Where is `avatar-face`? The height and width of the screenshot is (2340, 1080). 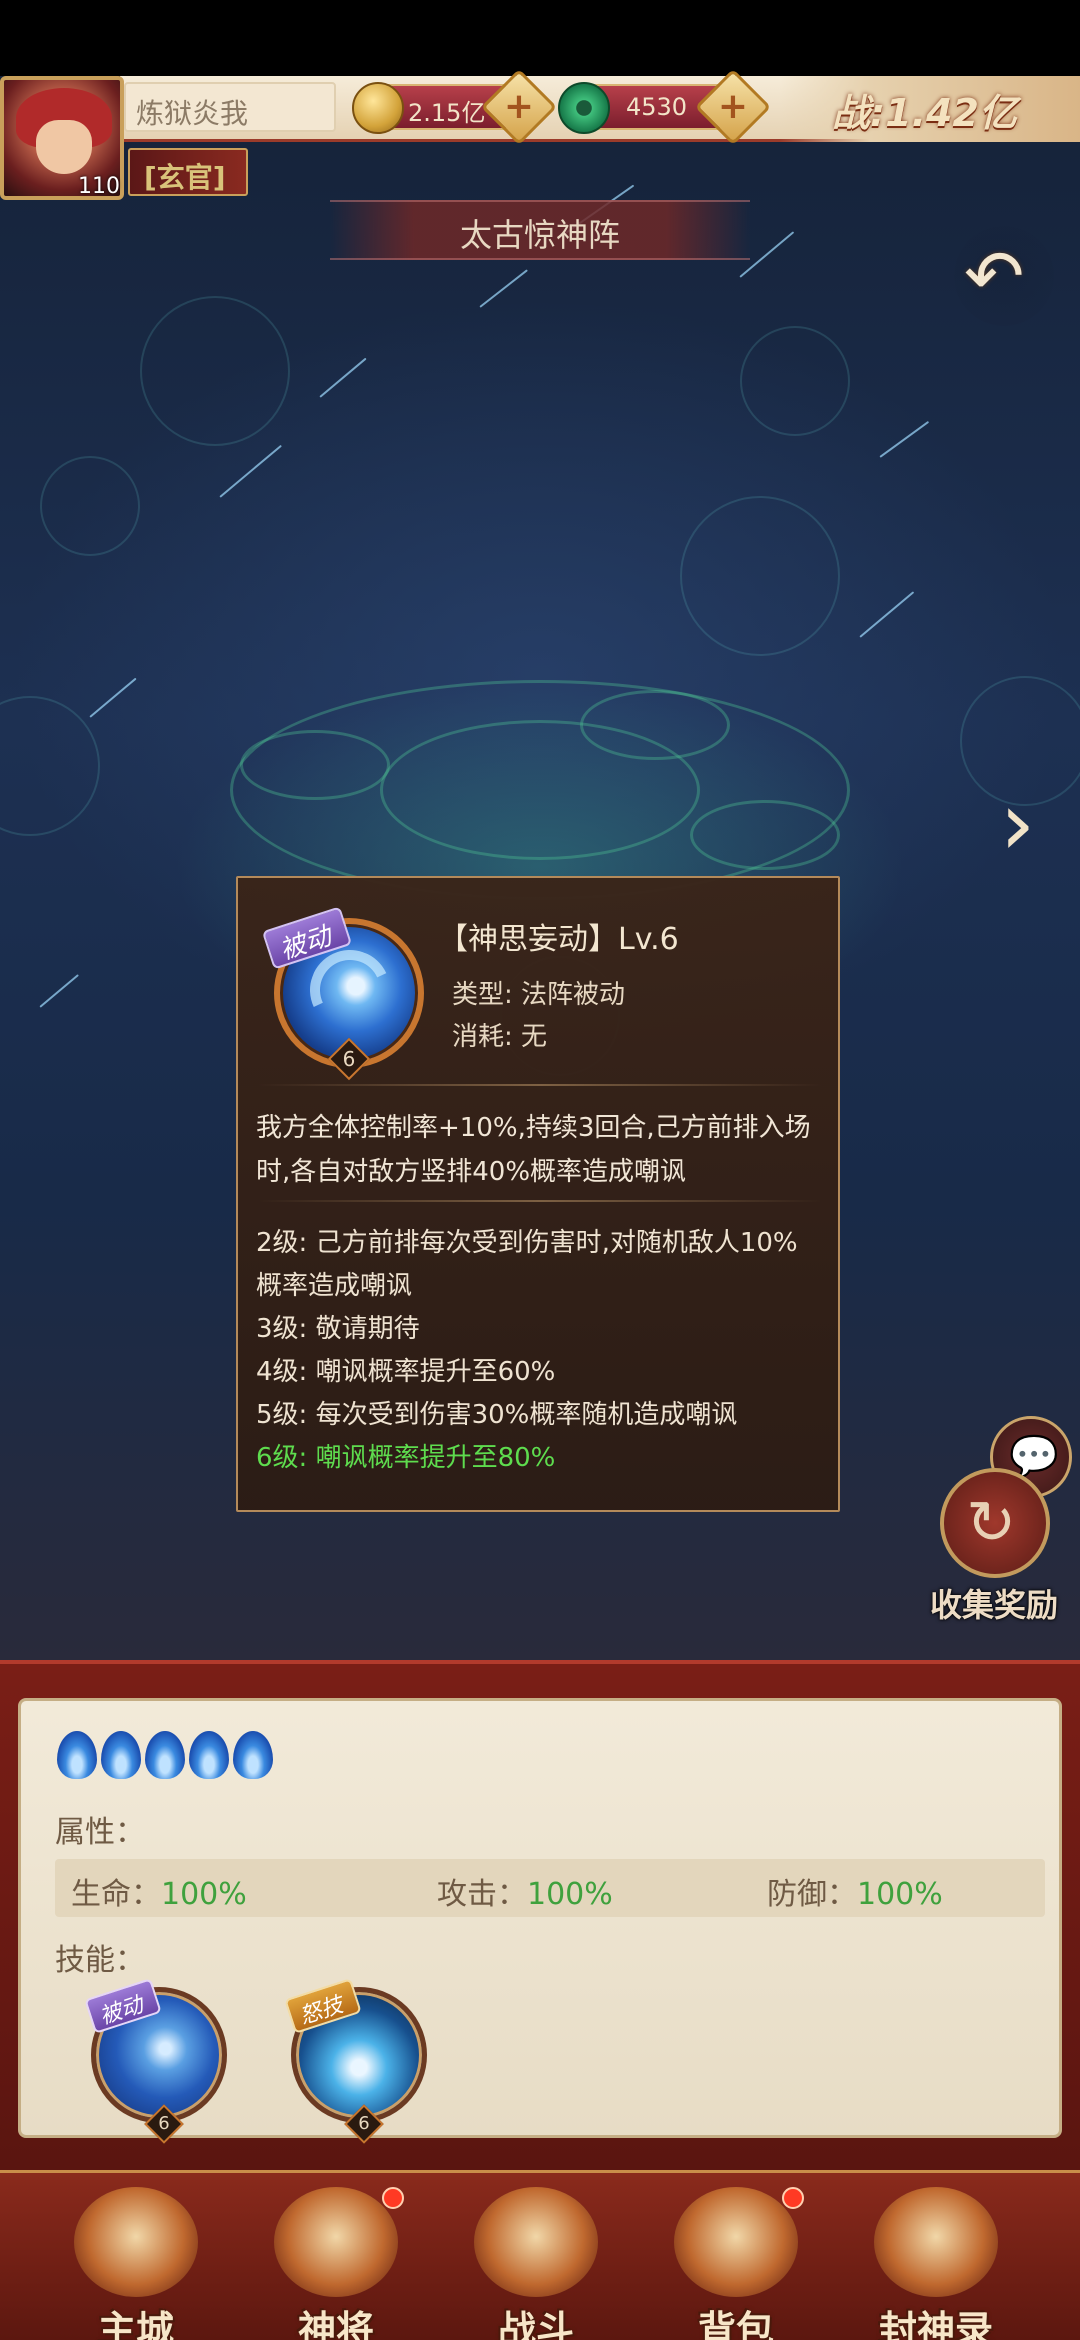 avatar-face is located at coordinates (64, 147).